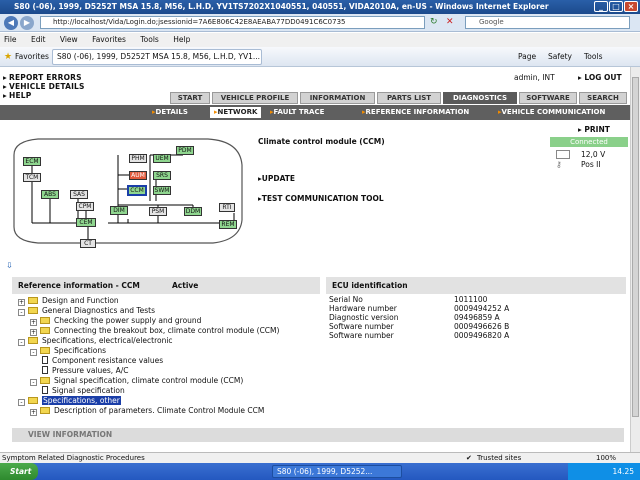  What do you see at coordinates (190, 98) in the screenshot?
I see `tab-start: START` at bounding box center [190, 98].